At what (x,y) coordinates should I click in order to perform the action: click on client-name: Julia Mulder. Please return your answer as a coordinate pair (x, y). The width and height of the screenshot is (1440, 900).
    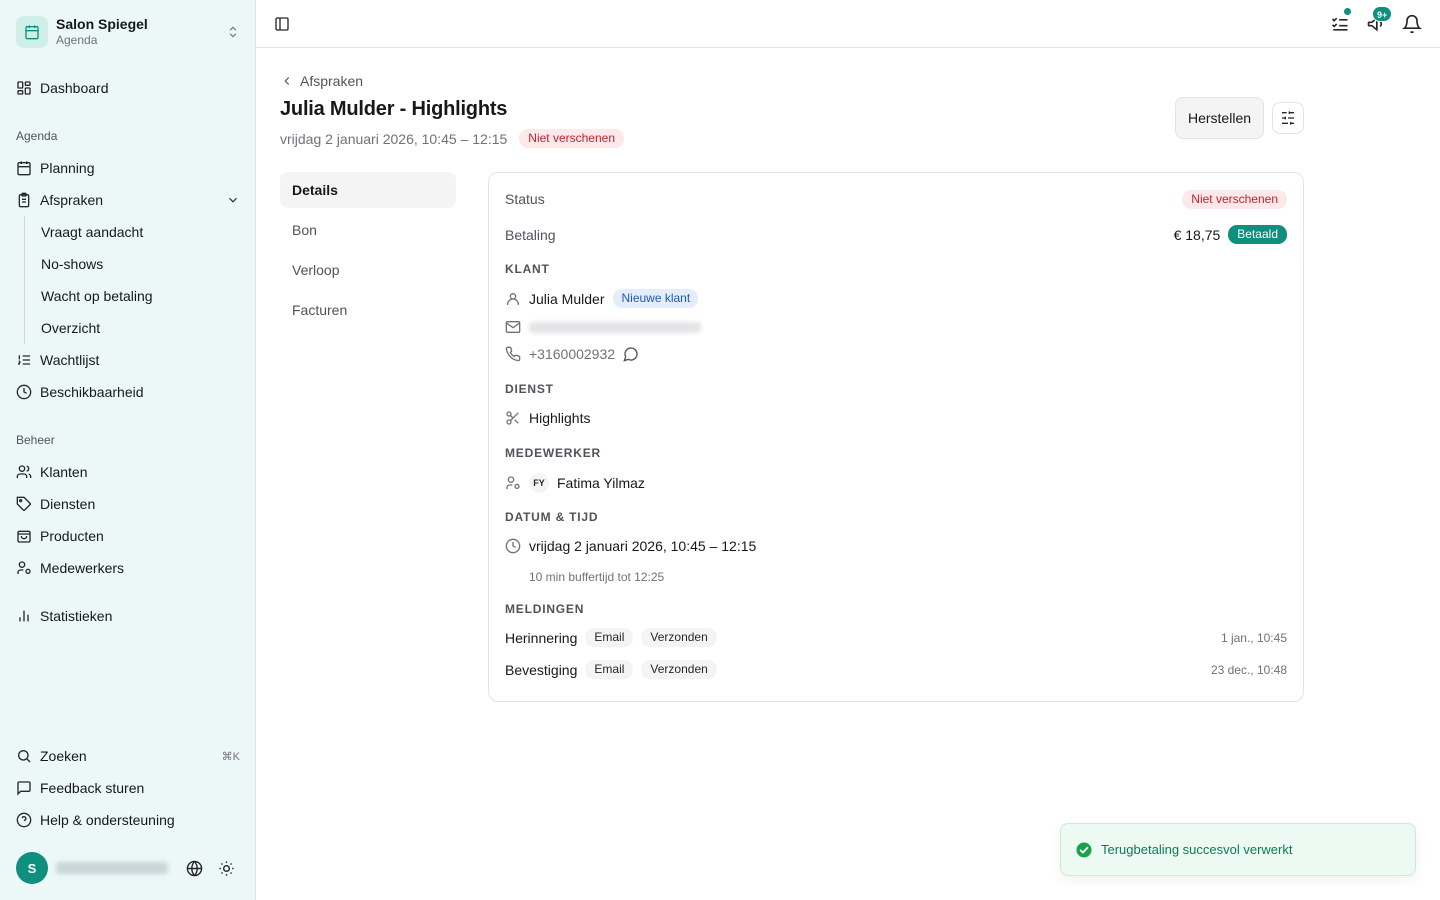
    Looking at the image, I should click on (566, 299).